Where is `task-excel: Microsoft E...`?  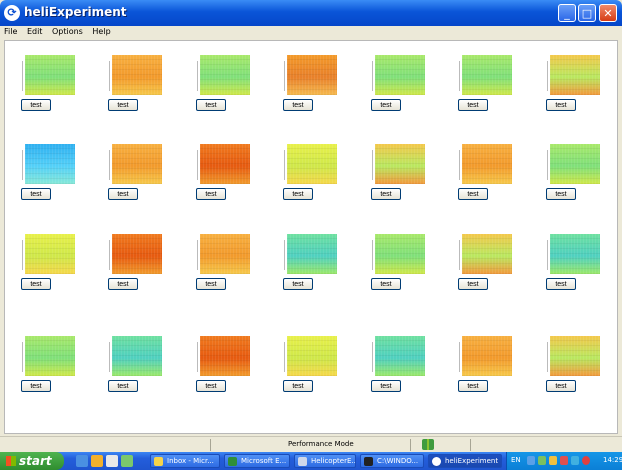
task-excel: Microsoft E... is located at coordinates (257, 461).